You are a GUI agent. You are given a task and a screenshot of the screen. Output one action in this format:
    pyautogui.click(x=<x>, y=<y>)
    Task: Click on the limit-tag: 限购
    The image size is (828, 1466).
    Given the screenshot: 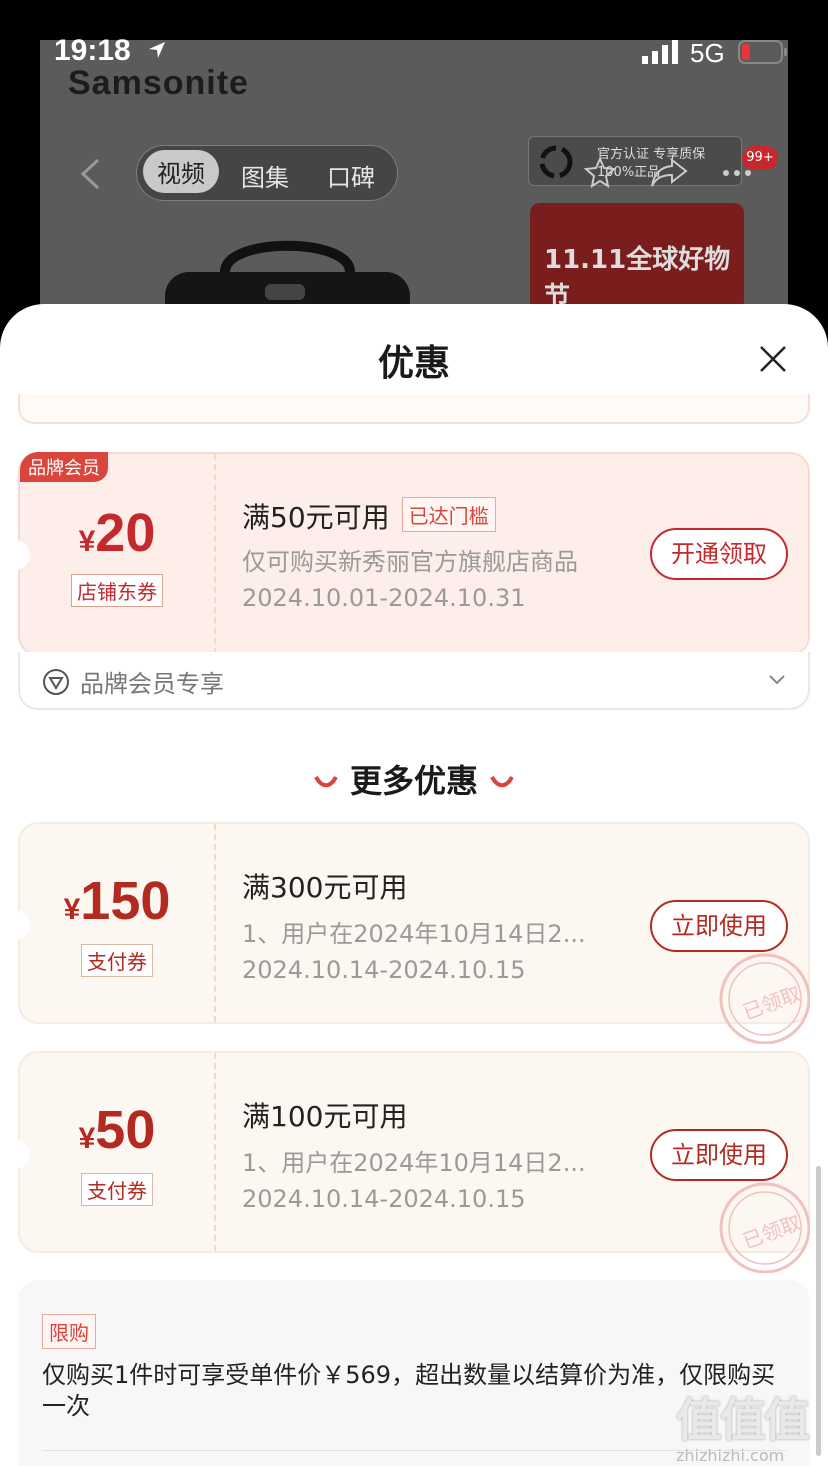 What is the action you would take?
    pyautogui.click(x=69, y=1331)
    